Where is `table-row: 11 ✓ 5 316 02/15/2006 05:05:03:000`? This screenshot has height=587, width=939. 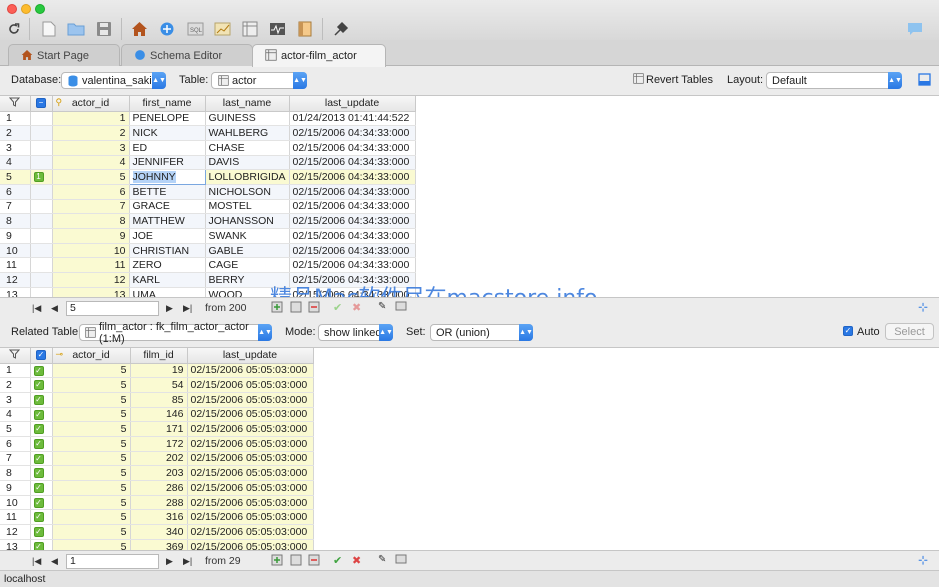
table-row: 11 ✓ 5 316 02/15/2006 05:05:03:000 is located at coordinates (157, 517).